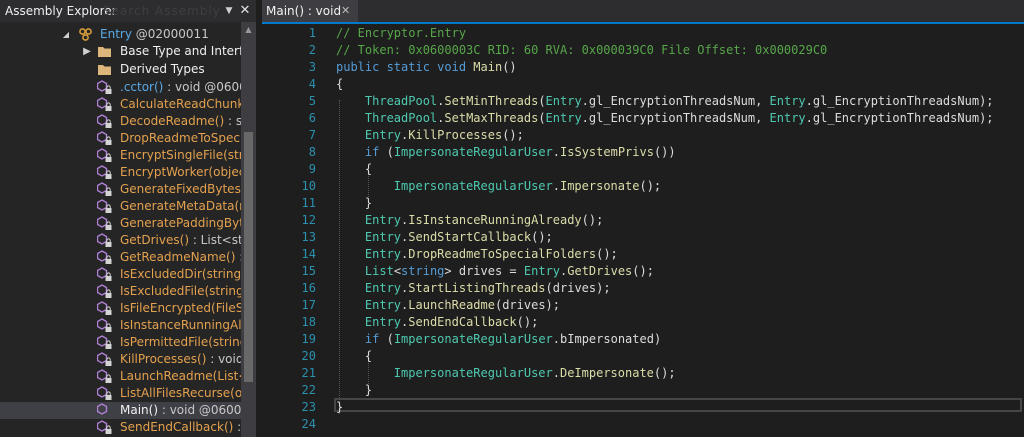 This screenshot has width=1024, height=437. What do you see at coordinates (180, 376) in the screenshot?
I see `method-name: LaunchReadme(List<s` at bounding box center [180, 376].